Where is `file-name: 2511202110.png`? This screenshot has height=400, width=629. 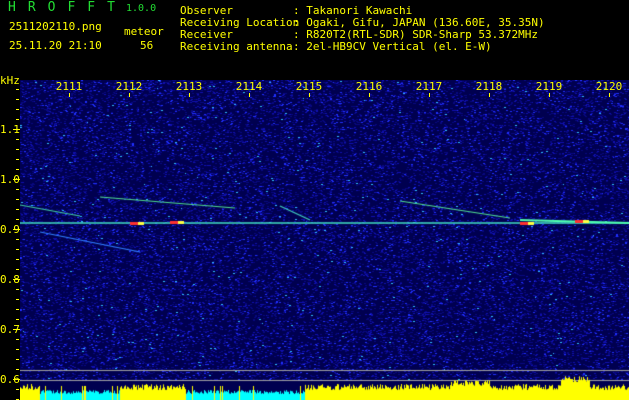 file-name: 2511202110.png is located at coordinates (55, 26).